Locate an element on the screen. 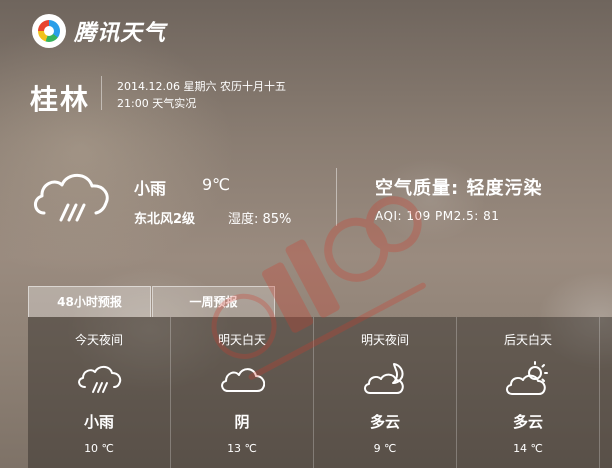 Image resolution: width=612 pixels, height=468 pixels. humidity-info: 湿度: 85% is located at coordinates (260, 219).